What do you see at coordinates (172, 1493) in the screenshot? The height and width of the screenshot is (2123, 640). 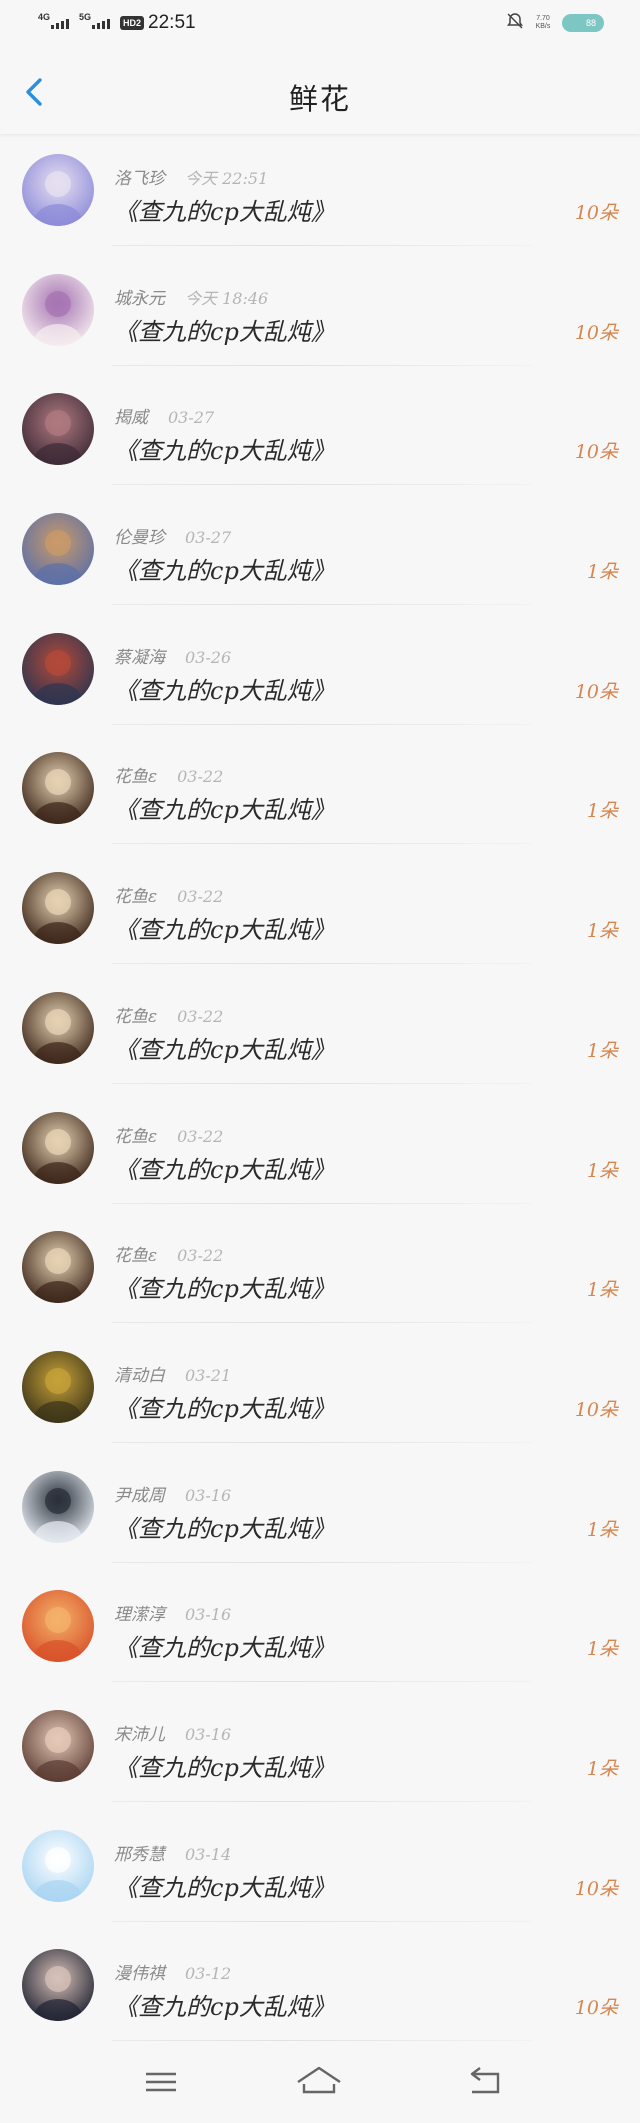 I see `name-line: 尹成周 03-16` at bounding box center [172, 1493].